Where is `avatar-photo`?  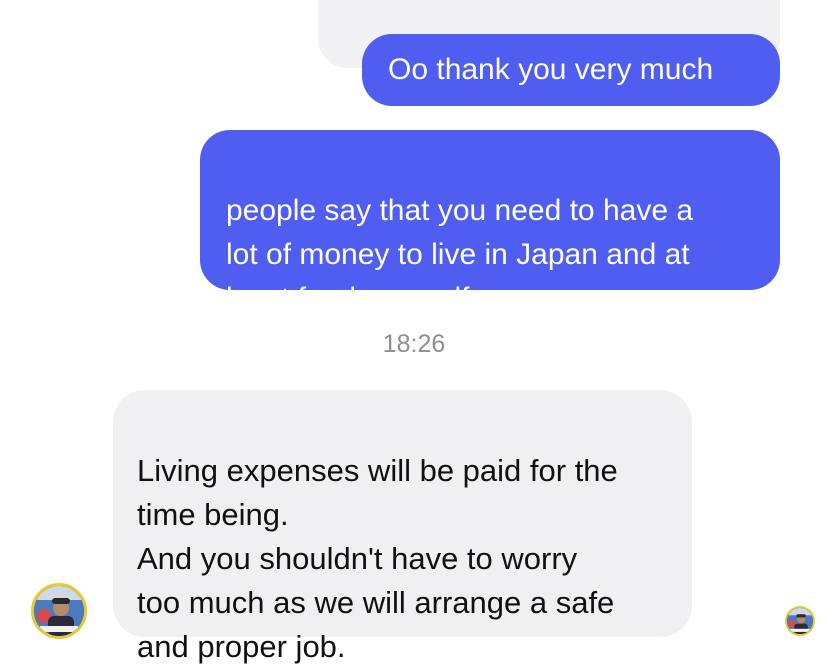
avatar-photo is located at coordinates (59, 611).